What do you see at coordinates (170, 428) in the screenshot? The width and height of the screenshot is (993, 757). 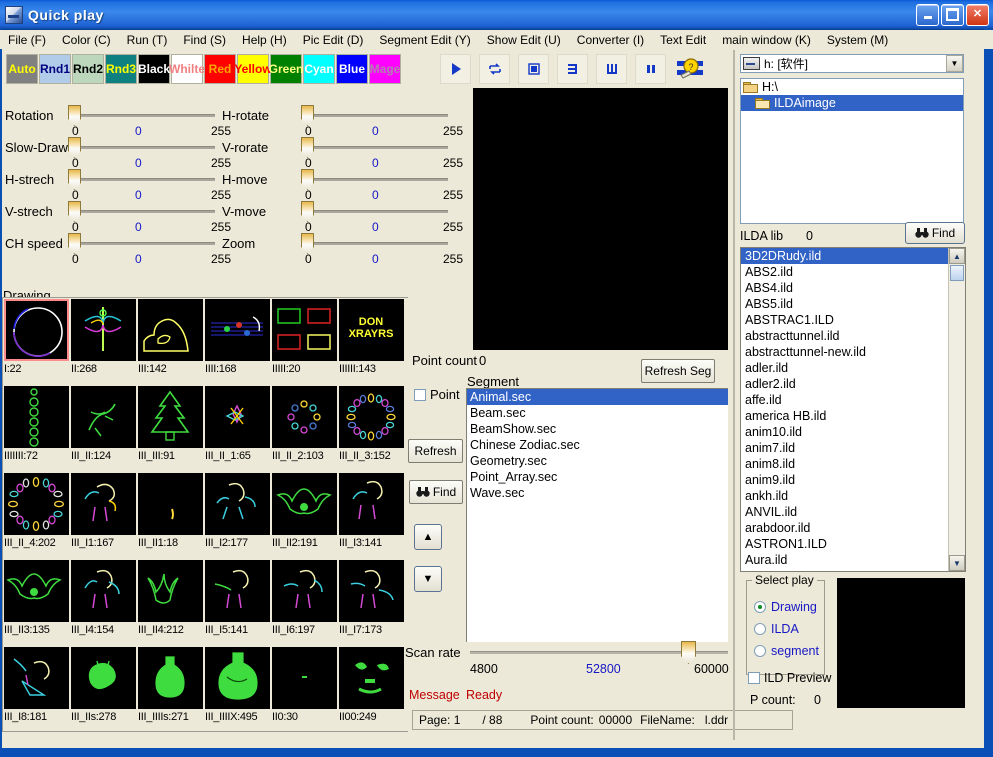 I see `thumbnail-cell: III_III:91` at bounding box center [170, 428].